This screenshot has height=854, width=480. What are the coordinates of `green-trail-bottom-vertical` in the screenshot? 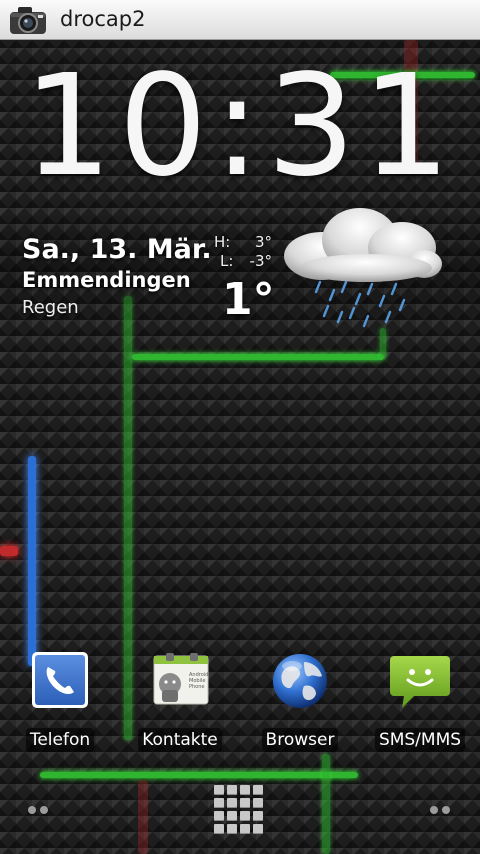 It's located at (326, 804).